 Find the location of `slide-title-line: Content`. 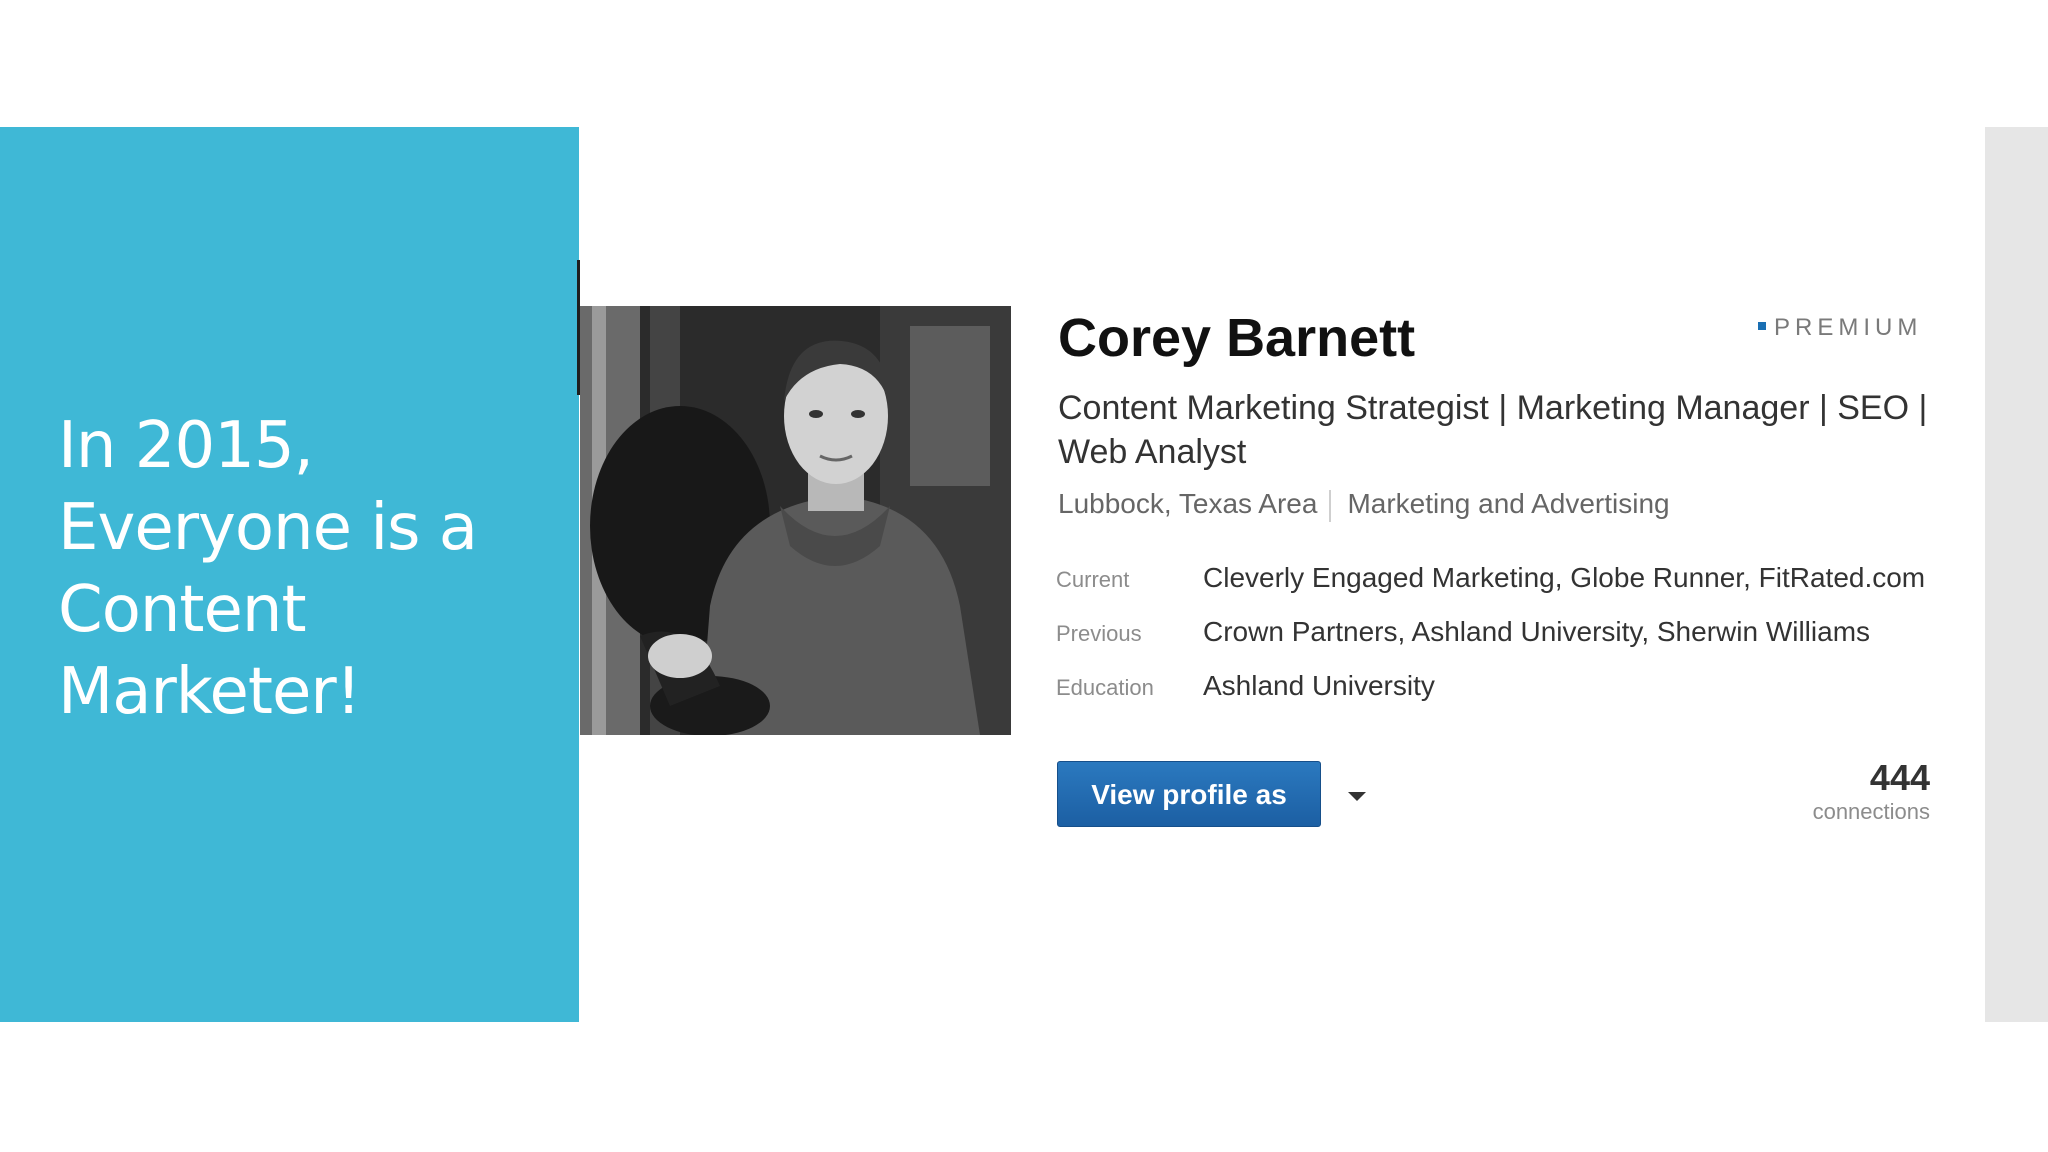

slide-title-line: Content is located at coordinates (182, 610).